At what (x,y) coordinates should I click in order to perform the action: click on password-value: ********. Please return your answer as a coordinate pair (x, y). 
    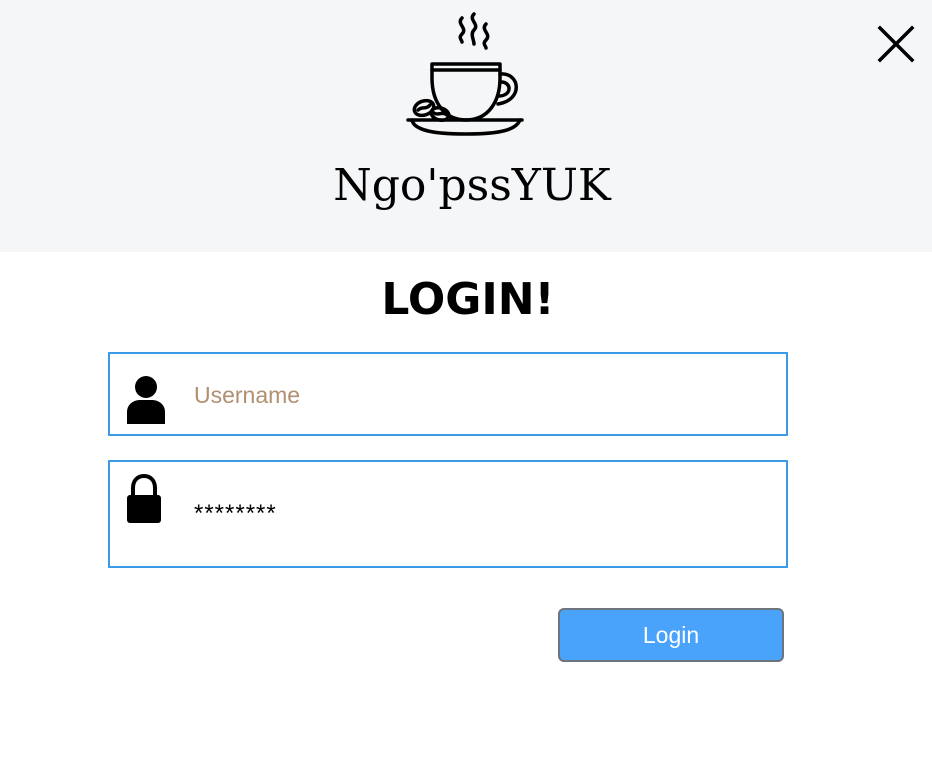
    Looking at the image, I should click on (235, 513).